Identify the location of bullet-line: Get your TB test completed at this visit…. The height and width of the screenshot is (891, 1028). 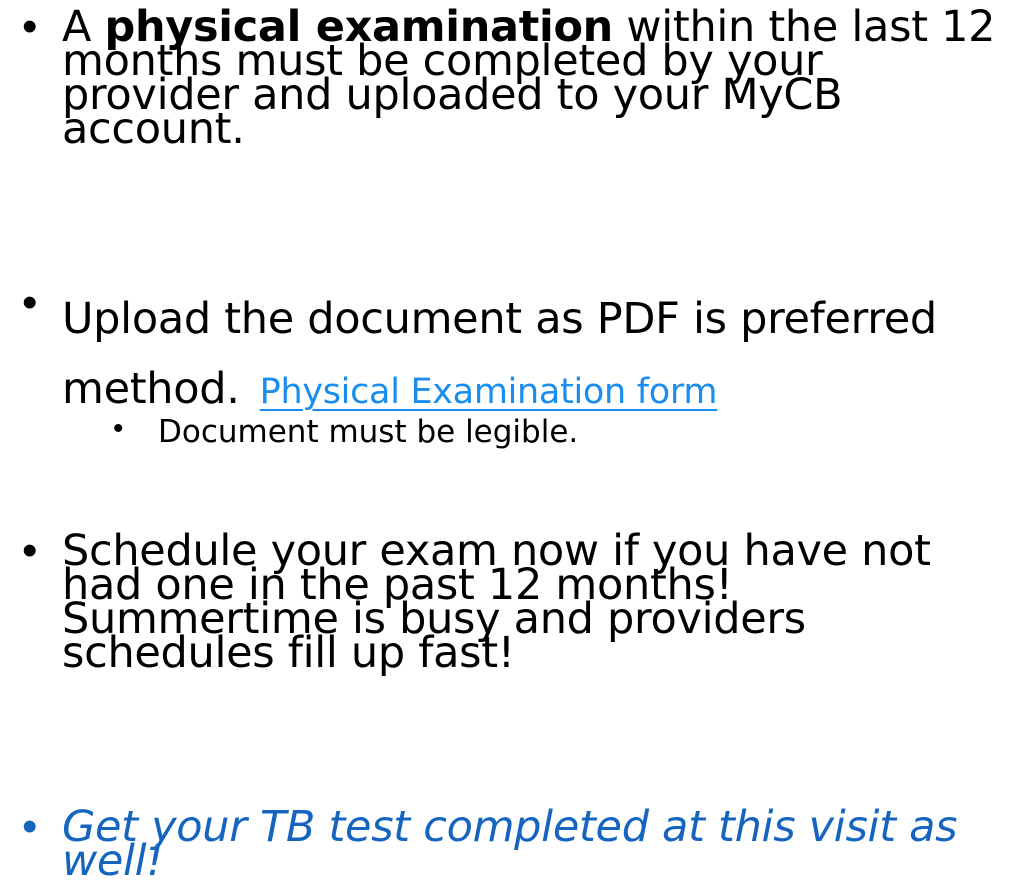
(510, 827).